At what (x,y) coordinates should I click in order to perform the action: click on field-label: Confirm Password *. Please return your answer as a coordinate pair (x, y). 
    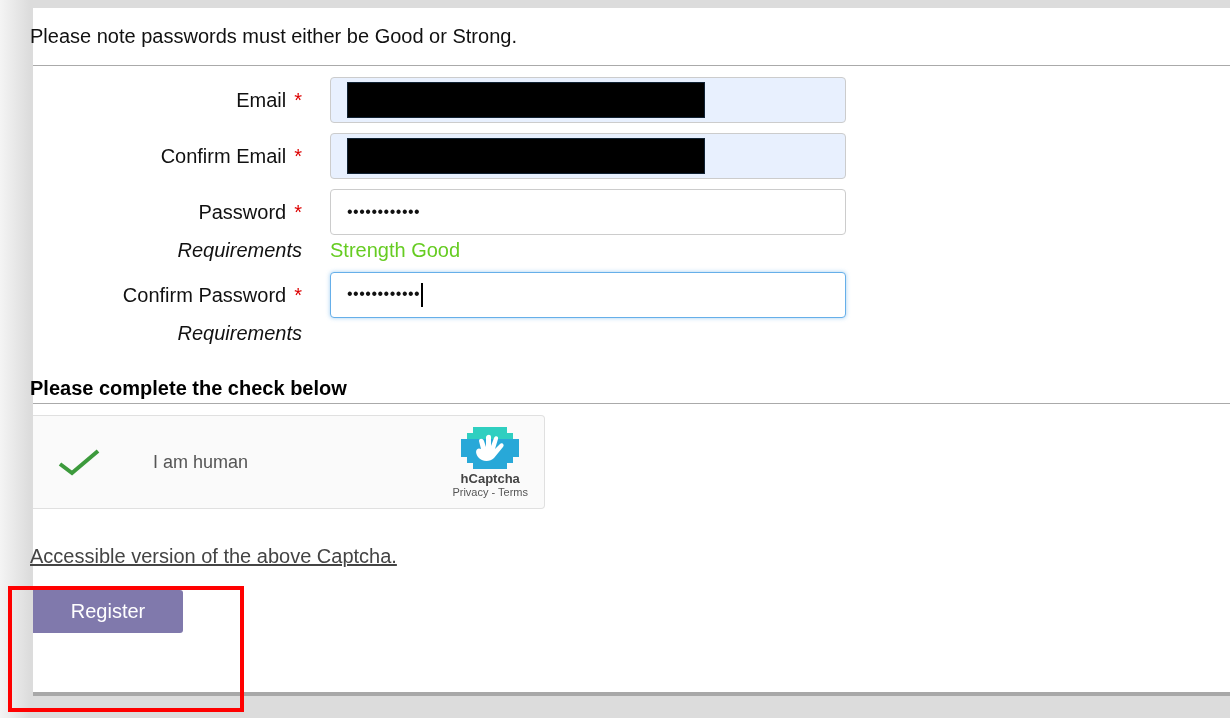
    Looking at the image, I should click on (211, 295).